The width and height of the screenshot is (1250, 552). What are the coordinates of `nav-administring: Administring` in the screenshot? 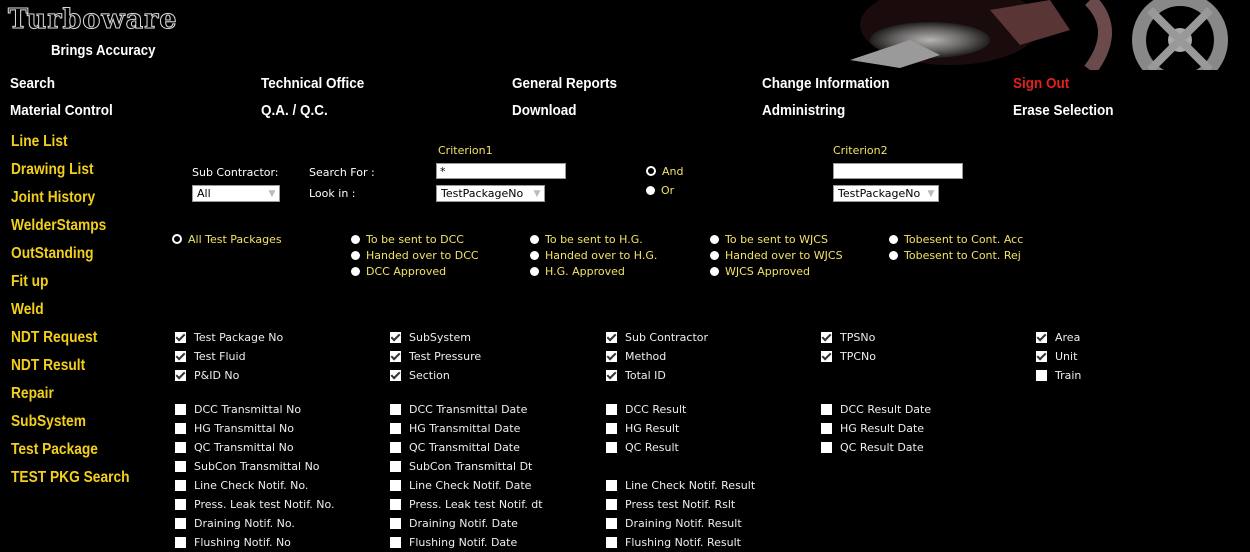 It's located at (803, 110).